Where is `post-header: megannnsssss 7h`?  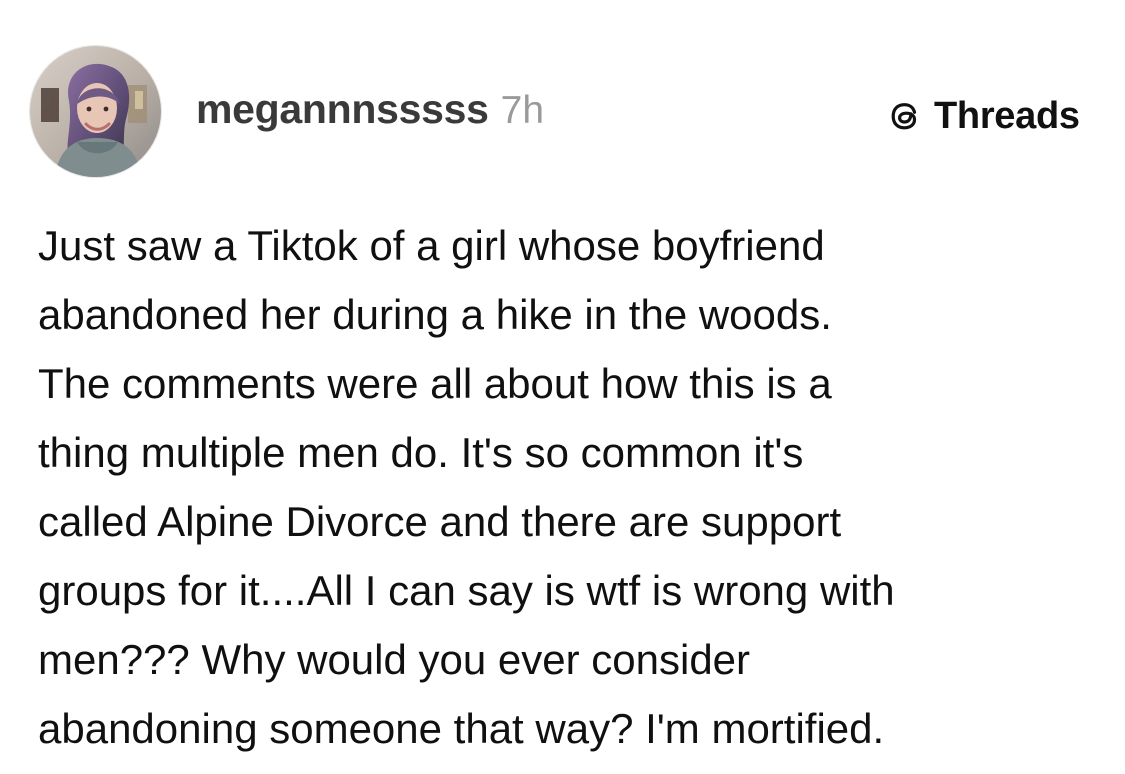
post-header: megannnsssss 7h is located at coordinates (370, 116).